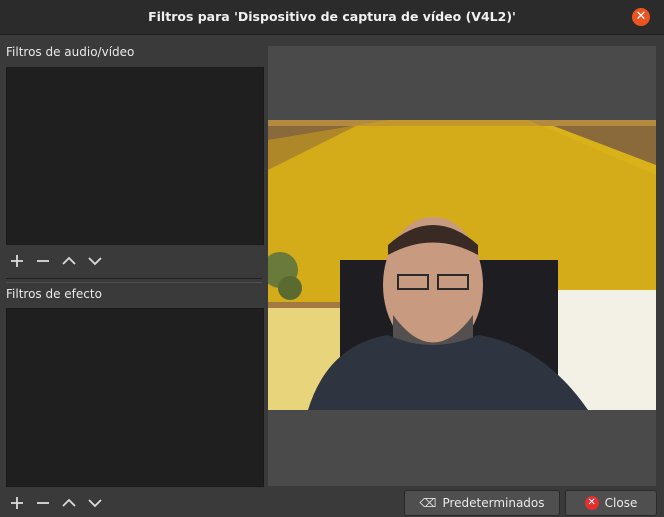  Describe the element at coordinates (135, 156) in the screenshot. I see `audio-video-filters-list` at that location.